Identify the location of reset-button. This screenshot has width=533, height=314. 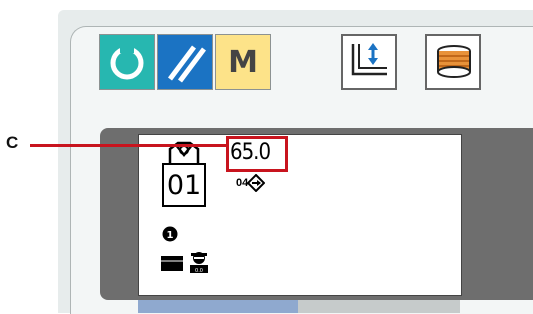
(185, 62).